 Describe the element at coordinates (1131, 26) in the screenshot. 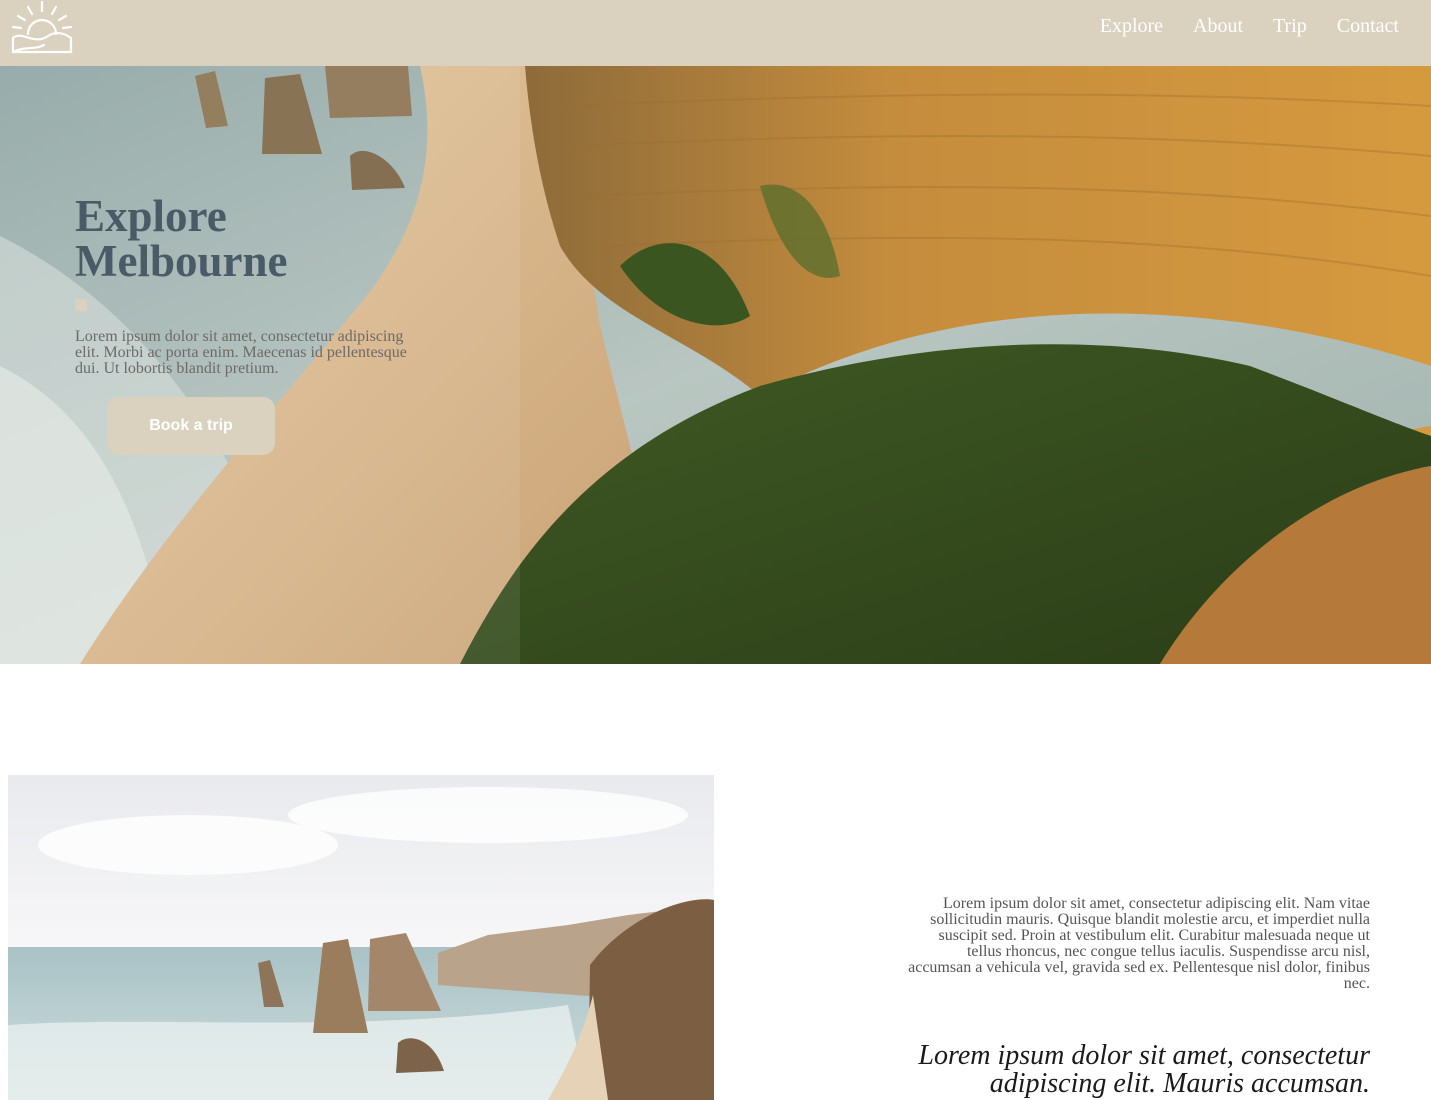

I see `nav-link-explore: Explore` at that location.